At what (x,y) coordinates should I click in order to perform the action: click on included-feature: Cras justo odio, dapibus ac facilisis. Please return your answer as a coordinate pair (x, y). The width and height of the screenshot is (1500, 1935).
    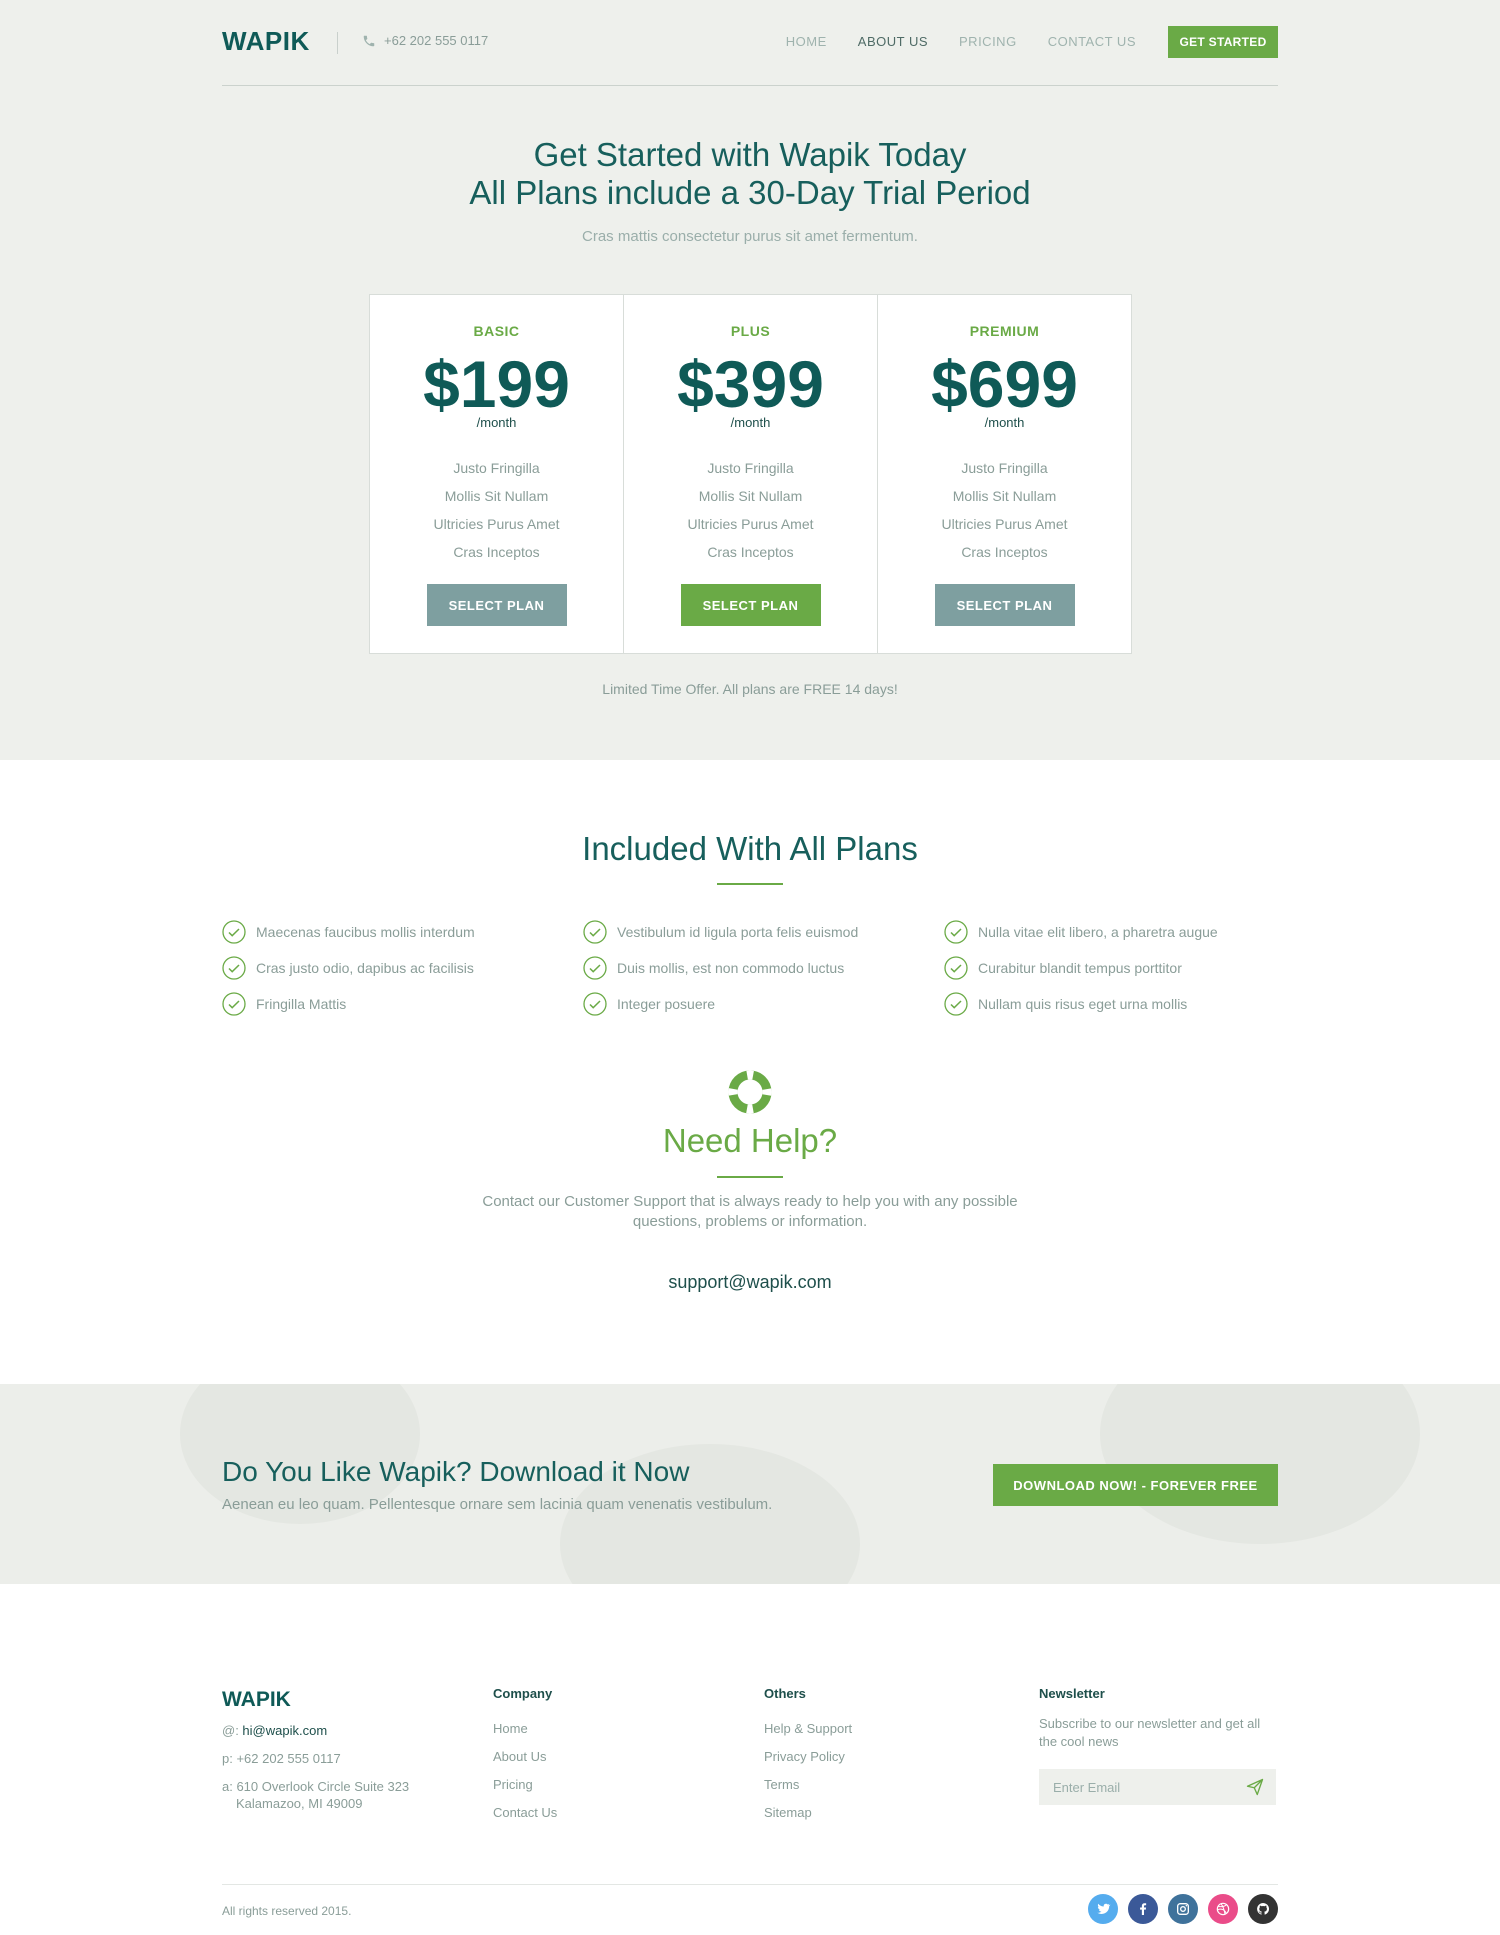
    Looking at the image, I should click on (402, 968).